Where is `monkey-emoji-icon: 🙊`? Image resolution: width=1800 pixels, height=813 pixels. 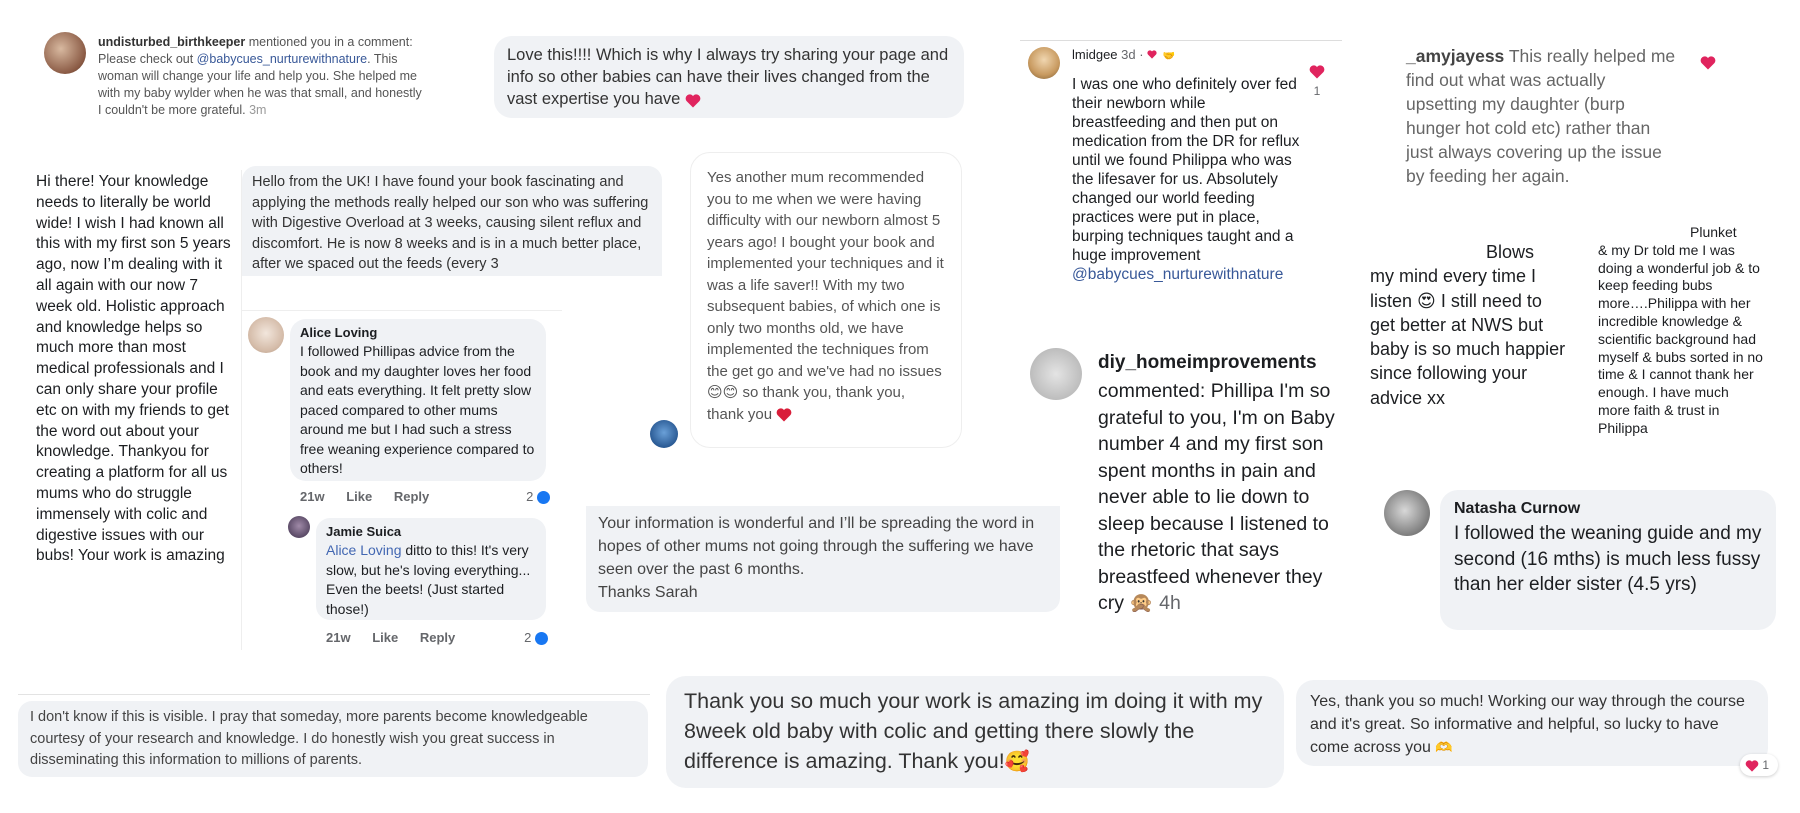
monkey-emoji-icon: 🙊 is located at coordinates (1141, 603).